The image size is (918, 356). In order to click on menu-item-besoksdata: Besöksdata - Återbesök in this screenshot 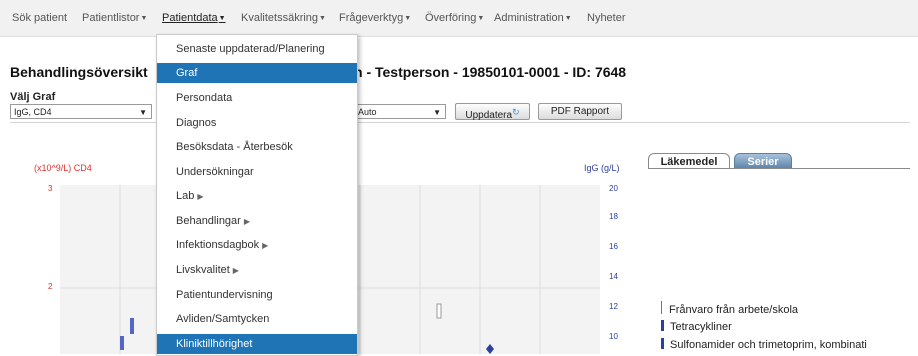, I will do `click(257, 147)`.